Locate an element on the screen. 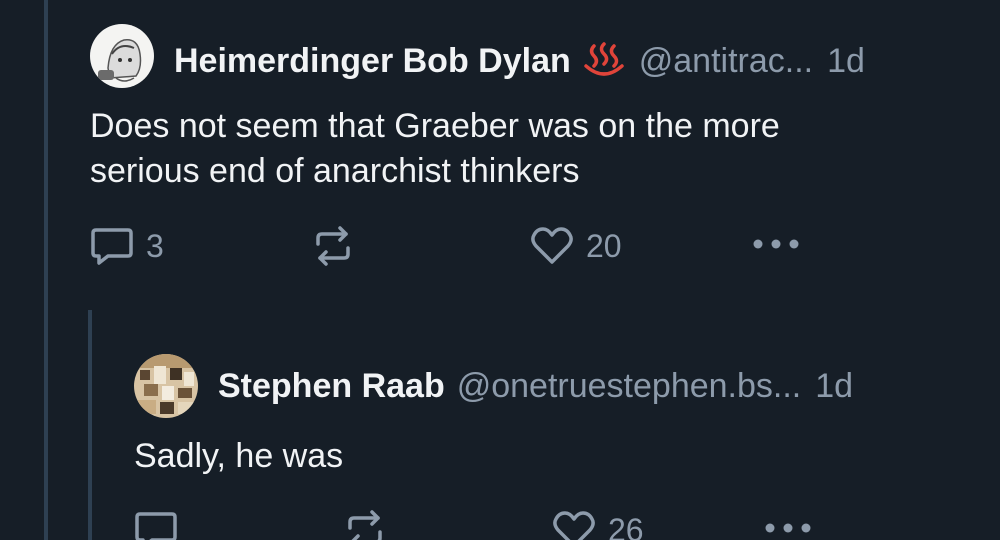 The image size is (1000, 540). thread-line is located at coordinates (46, 270).